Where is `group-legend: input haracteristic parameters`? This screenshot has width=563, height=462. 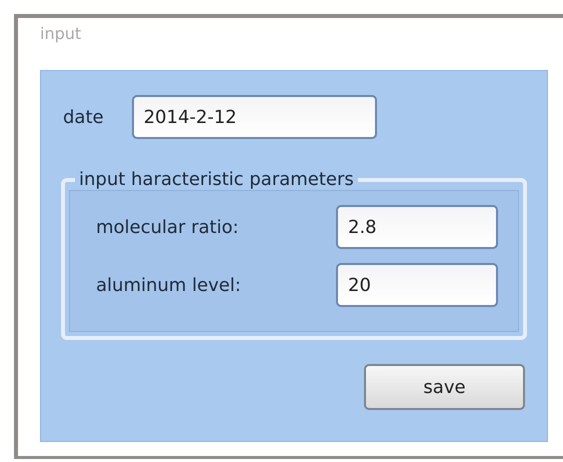
group-legend: input haracteristic parameters is located at coordinates (216, 179).